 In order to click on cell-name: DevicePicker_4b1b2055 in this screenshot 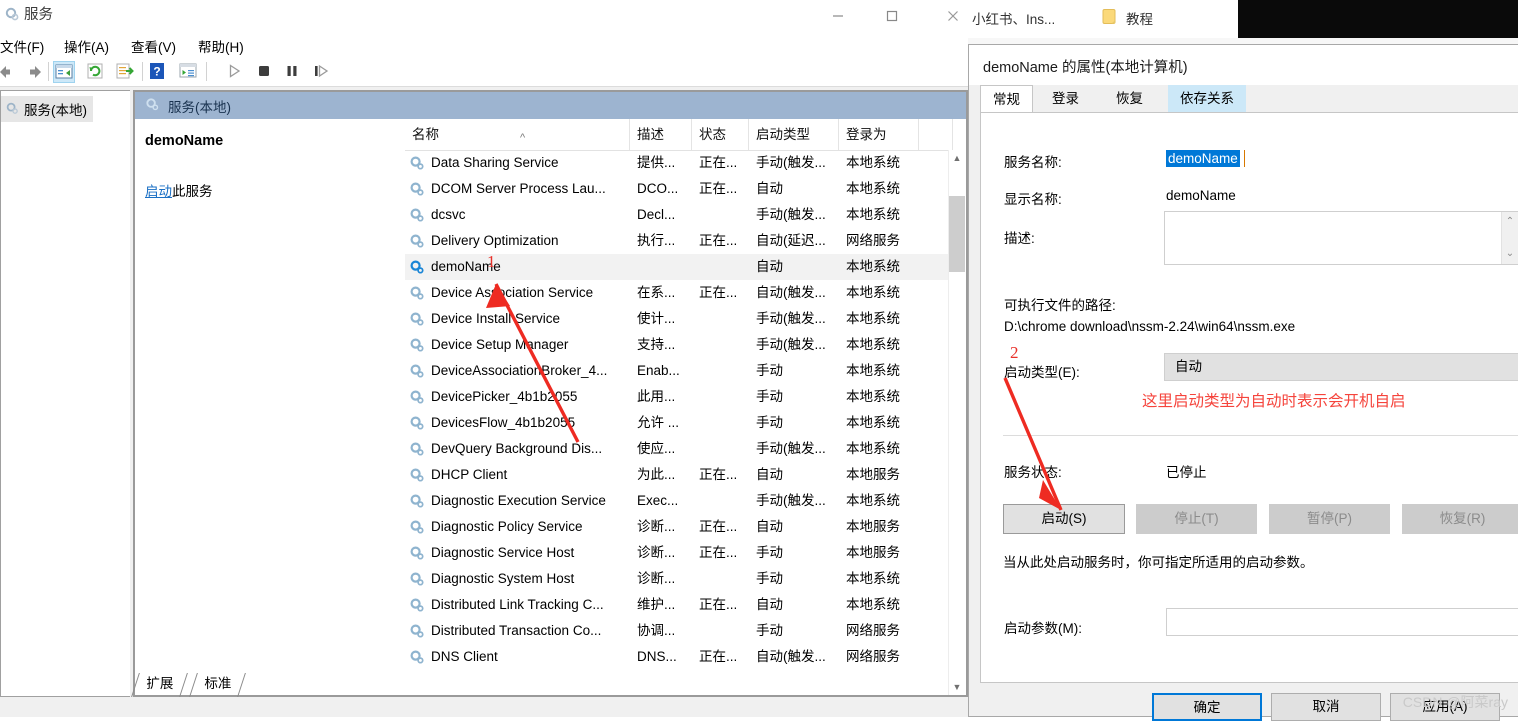, I will do `click(504, 396)`.